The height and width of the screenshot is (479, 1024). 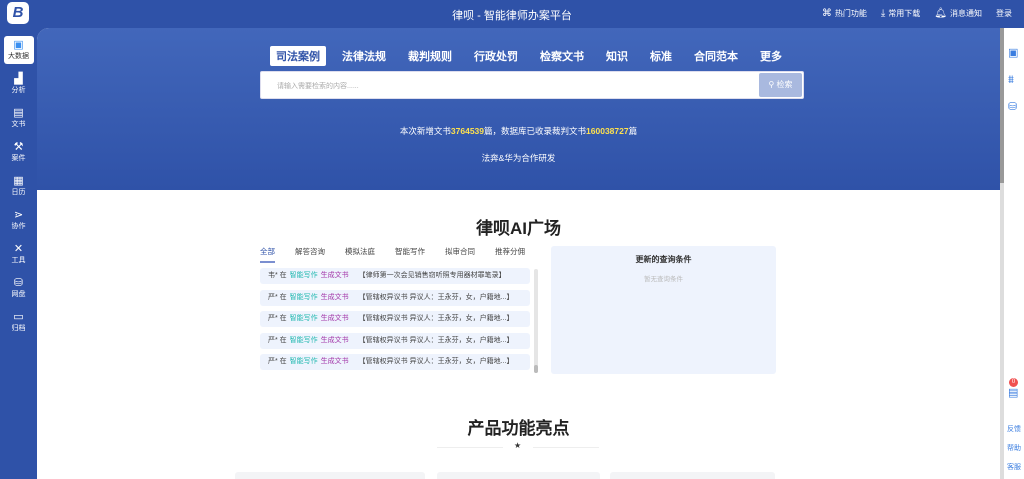 I want to click on hot-features-label: 热门功能, so click(x=850, y=13).